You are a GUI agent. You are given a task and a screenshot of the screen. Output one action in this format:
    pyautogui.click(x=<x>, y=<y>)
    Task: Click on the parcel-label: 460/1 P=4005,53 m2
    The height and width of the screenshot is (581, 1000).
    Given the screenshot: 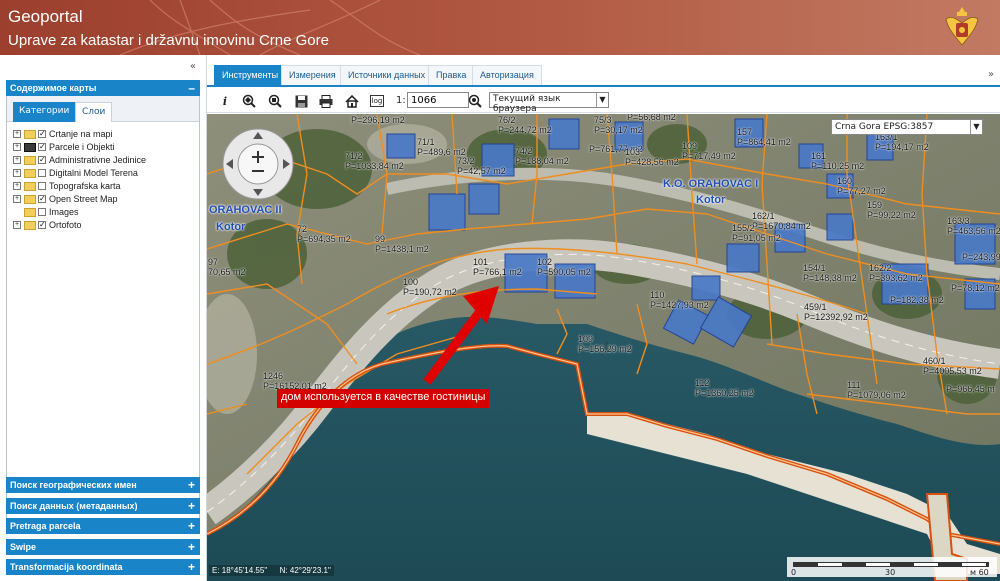 What is the action you would take?
    pyautogui.click(x=952, y=366)
    